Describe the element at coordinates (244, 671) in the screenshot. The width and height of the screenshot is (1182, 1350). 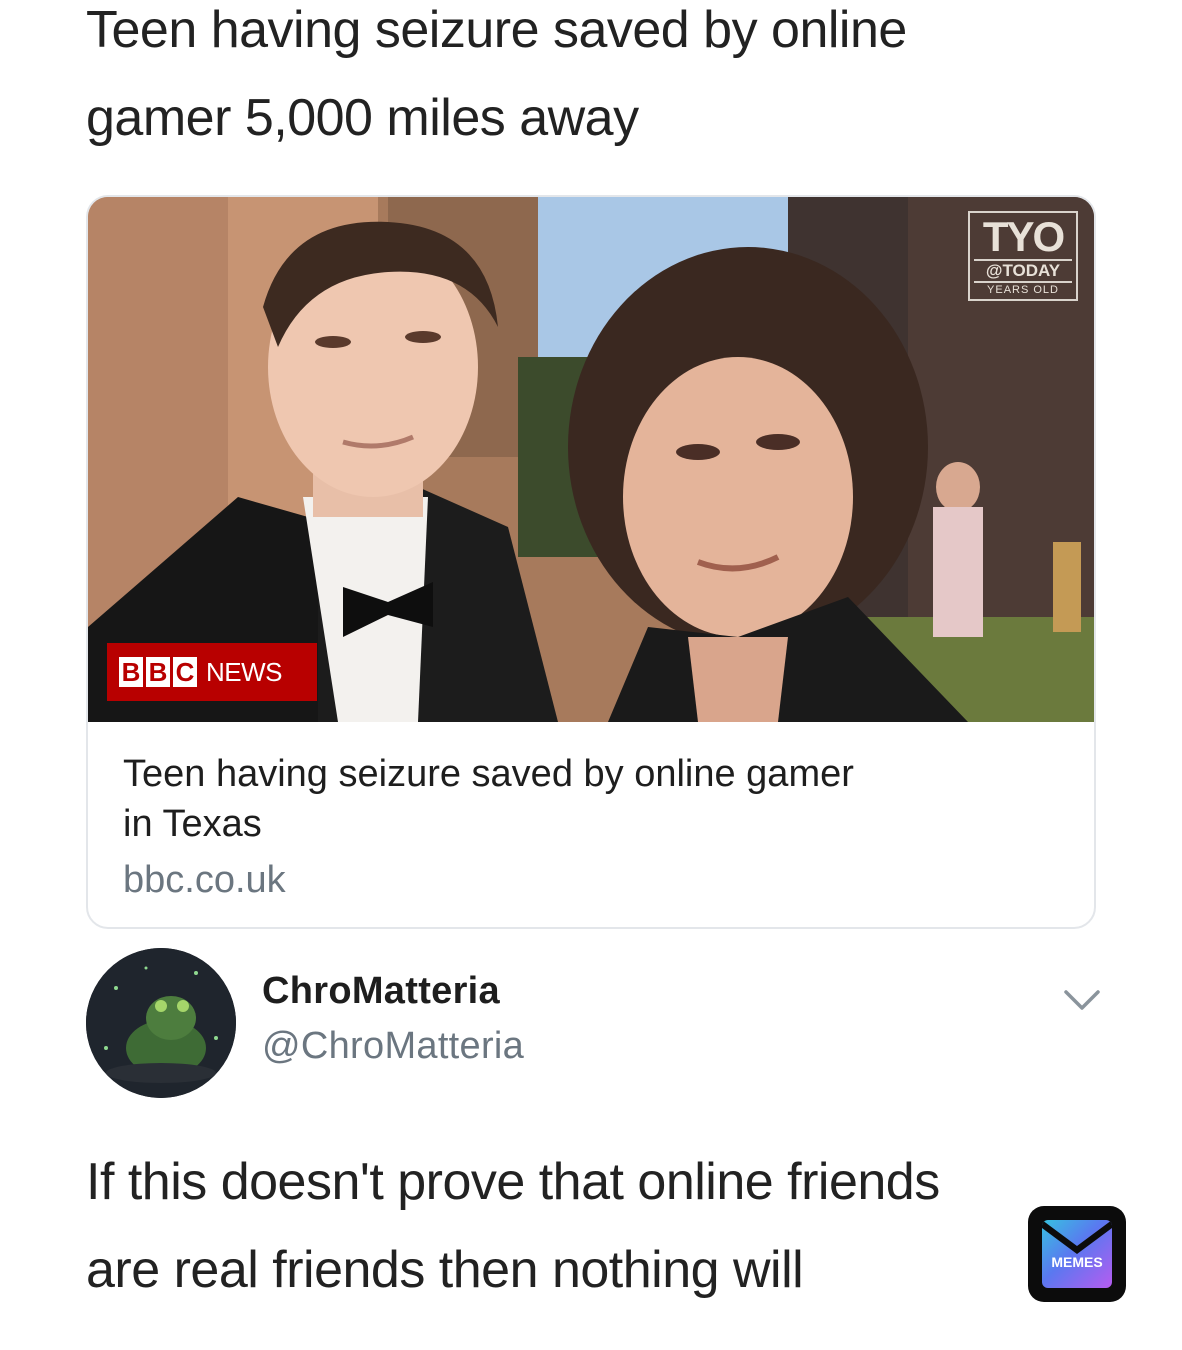
I see `bbc-news-label: NEWS` at that location.